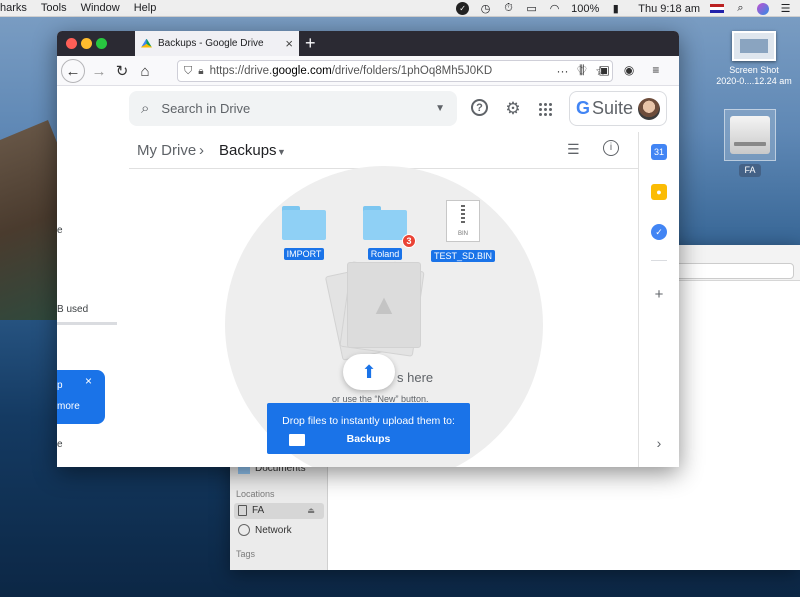  Describe the element at coordinates (462, 256) in the screenshot. I see `file-name-label: TEST_SD.BIN` at that location.